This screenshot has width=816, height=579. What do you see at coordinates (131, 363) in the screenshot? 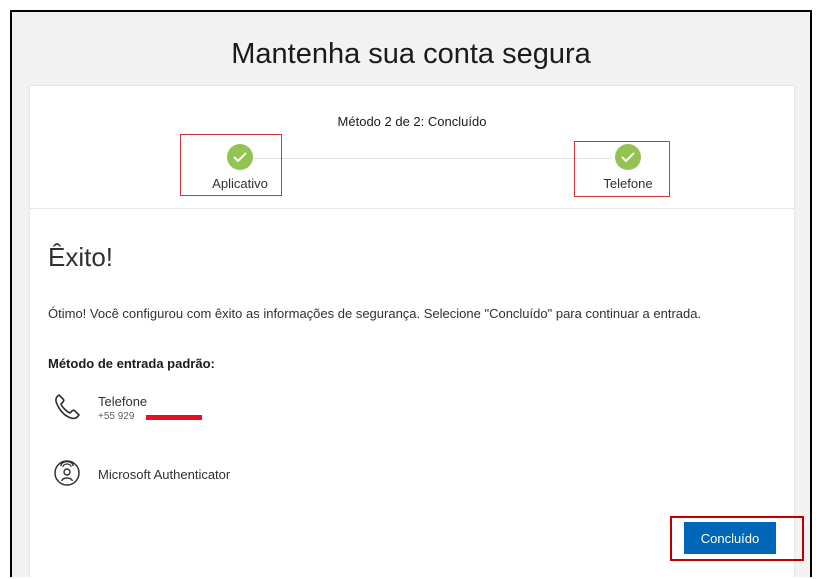
I see `default-method-label: Método de entrada padrão:` at bounding box center [131, 363].